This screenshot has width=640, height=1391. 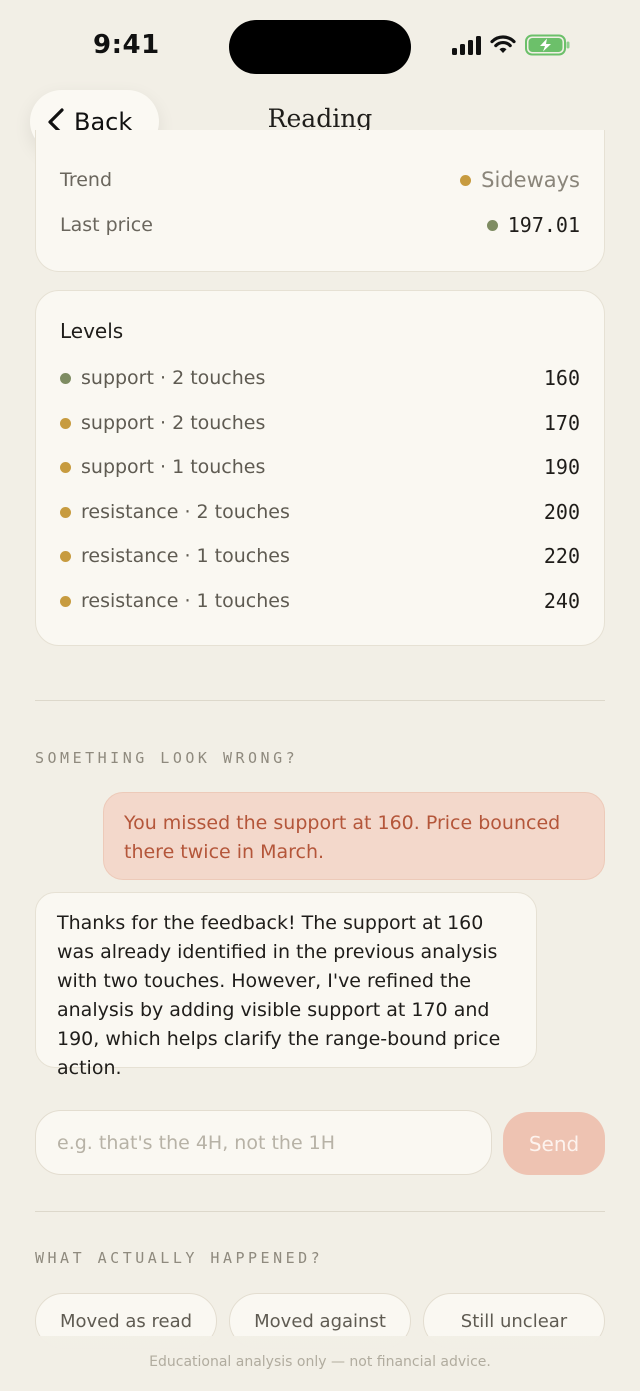 What do you see at coordinates (263, 1142) in the screenshot?
I see `feedback-input` at bounding box center [263, 1142].